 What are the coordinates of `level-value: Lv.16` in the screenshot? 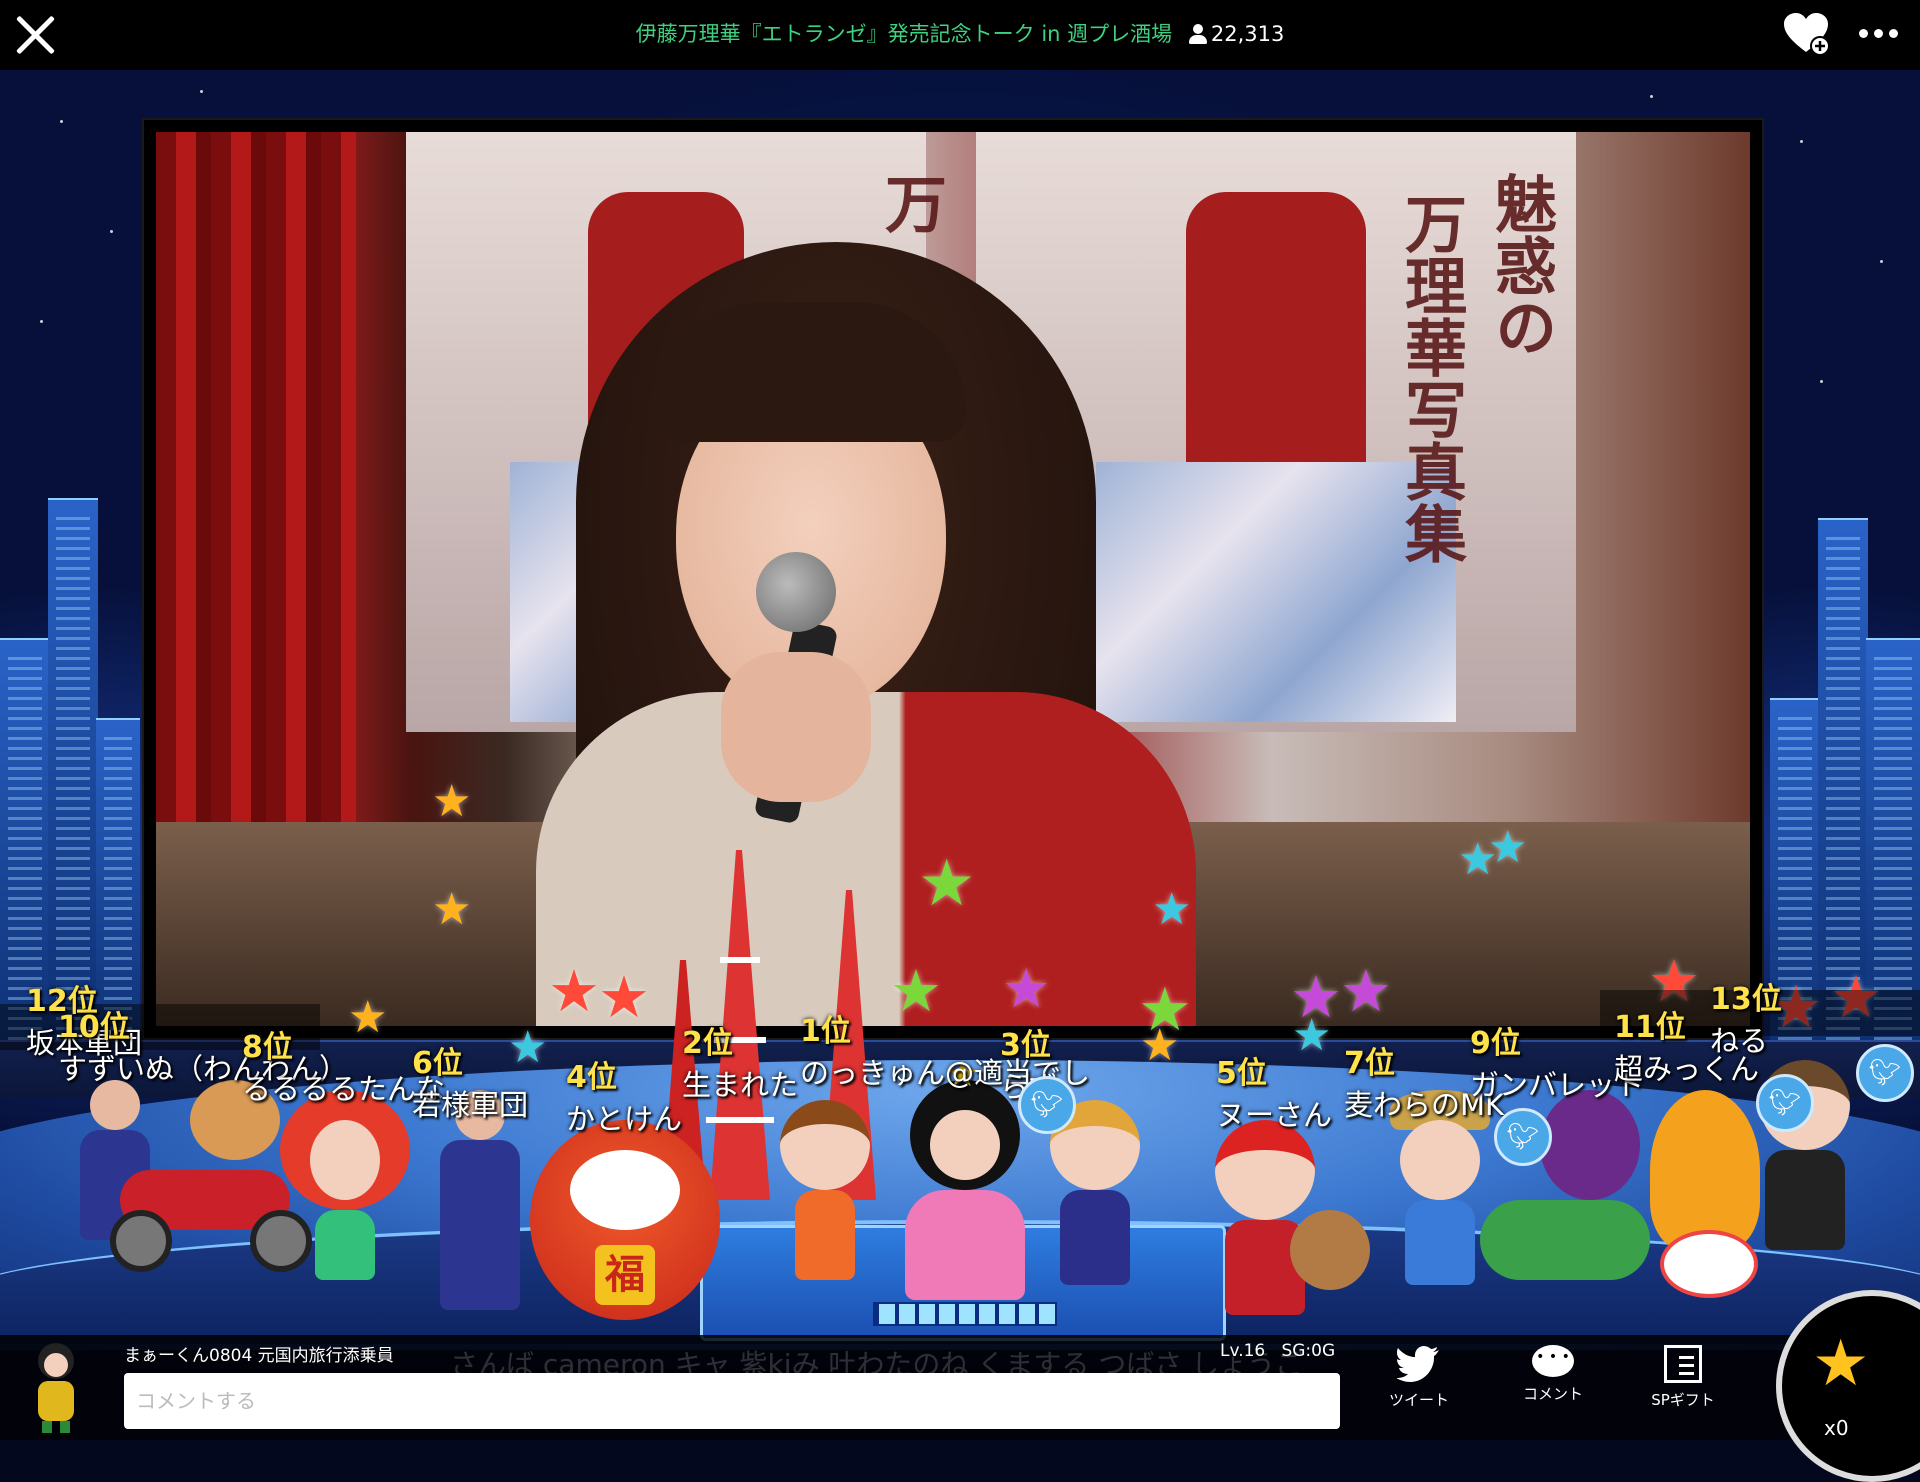 It's located at (1243, 1351).